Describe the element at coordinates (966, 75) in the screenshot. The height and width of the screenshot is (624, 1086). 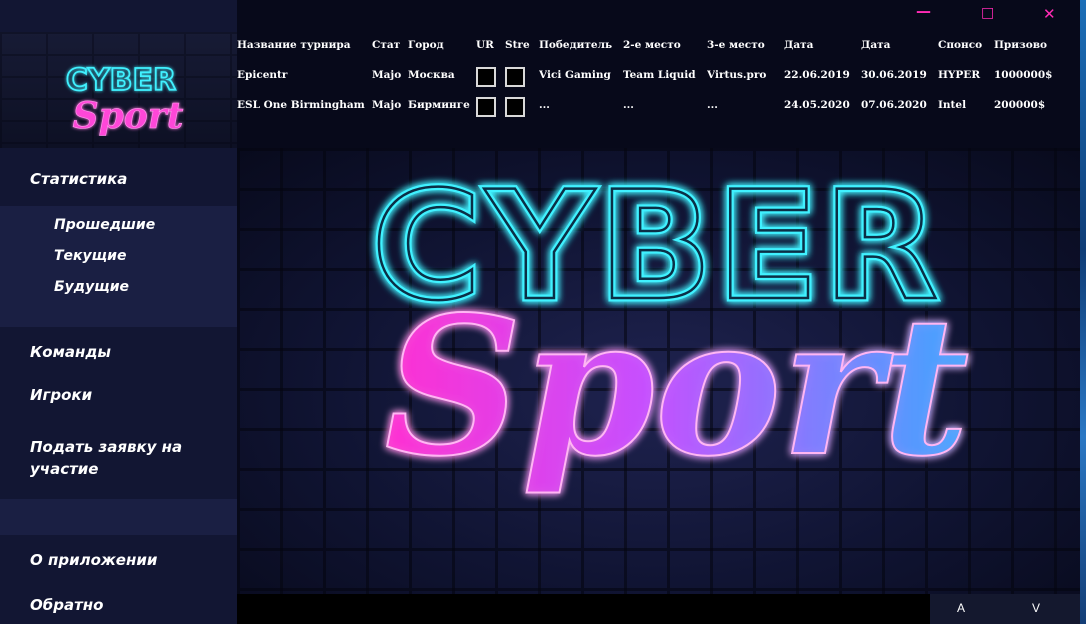
I see `cell-sponsor: HYPER` at that location.